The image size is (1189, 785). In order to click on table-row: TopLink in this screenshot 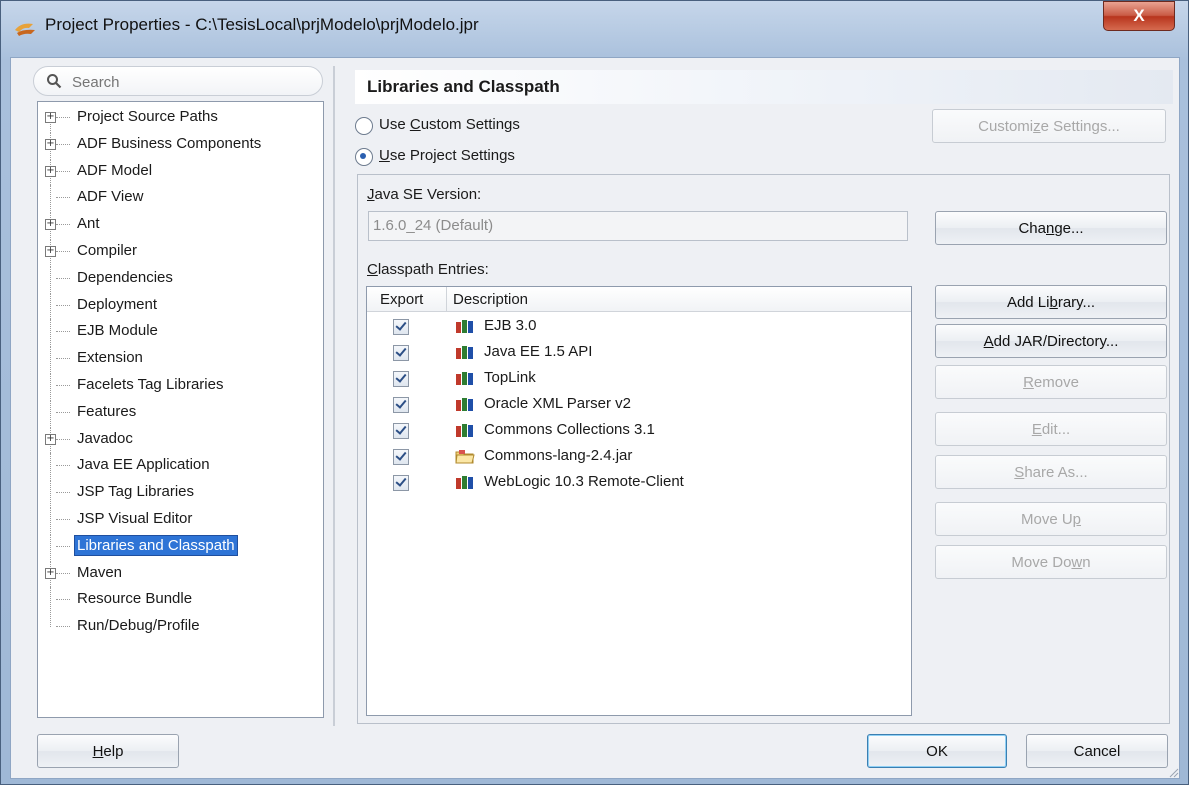, I will do `click(639, 379)`.